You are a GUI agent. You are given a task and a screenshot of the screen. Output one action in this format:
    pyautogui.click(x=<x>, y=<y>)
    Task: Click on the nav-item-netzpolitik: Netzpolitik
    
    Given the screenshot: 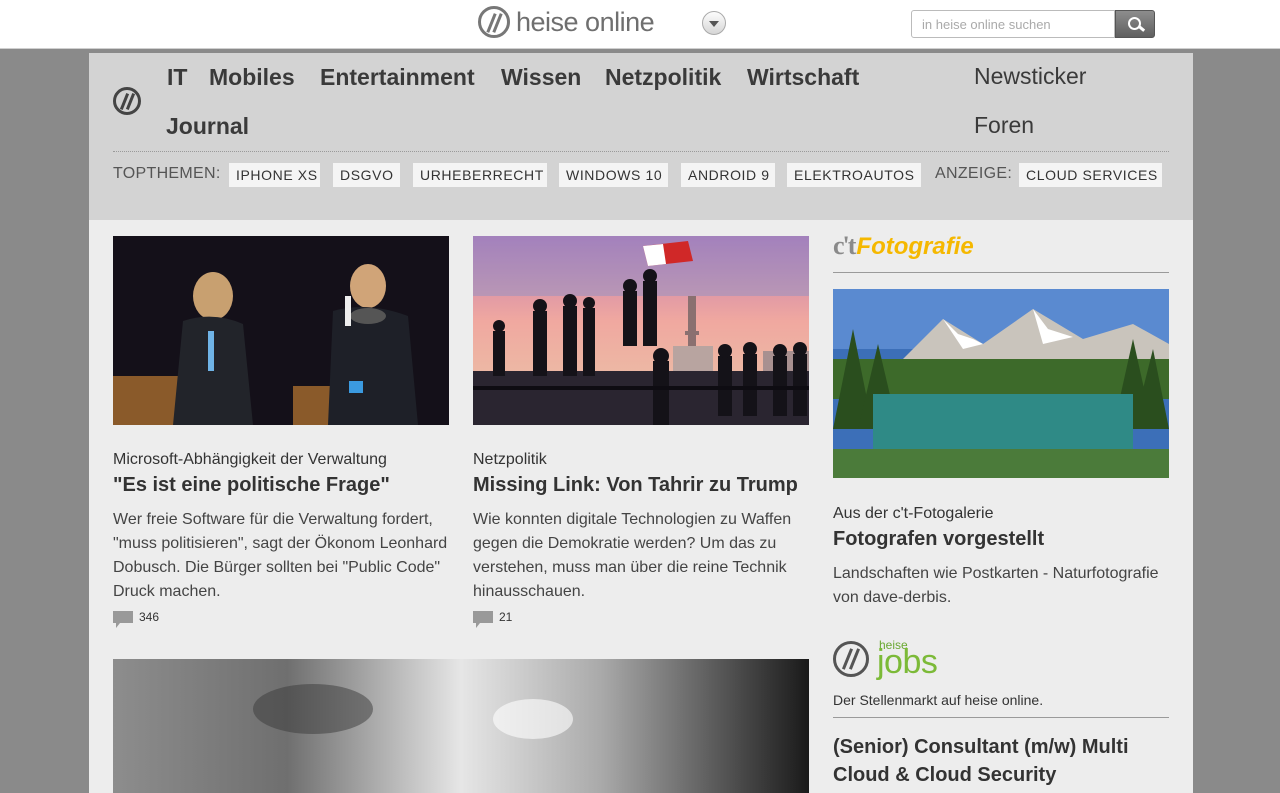 What is the action you would take?
    pyautogui.click(x=663, y=77)
    